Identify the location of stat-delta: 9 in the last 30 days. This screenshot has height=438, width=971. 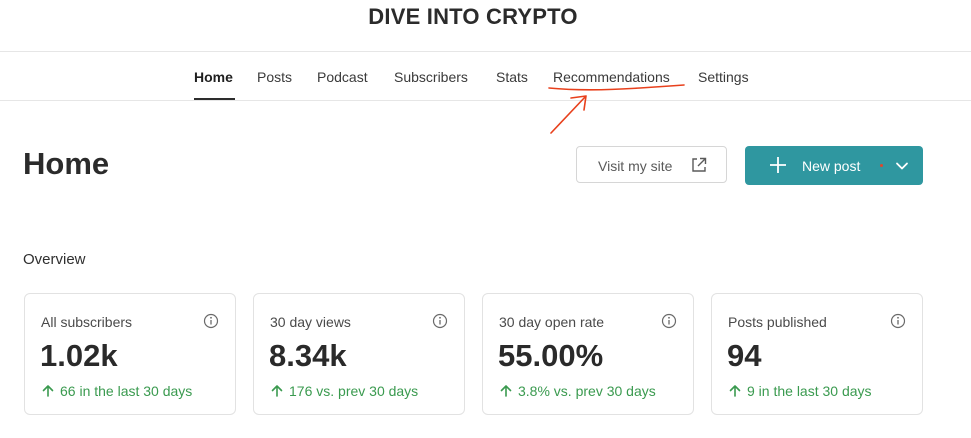
(800, 391).